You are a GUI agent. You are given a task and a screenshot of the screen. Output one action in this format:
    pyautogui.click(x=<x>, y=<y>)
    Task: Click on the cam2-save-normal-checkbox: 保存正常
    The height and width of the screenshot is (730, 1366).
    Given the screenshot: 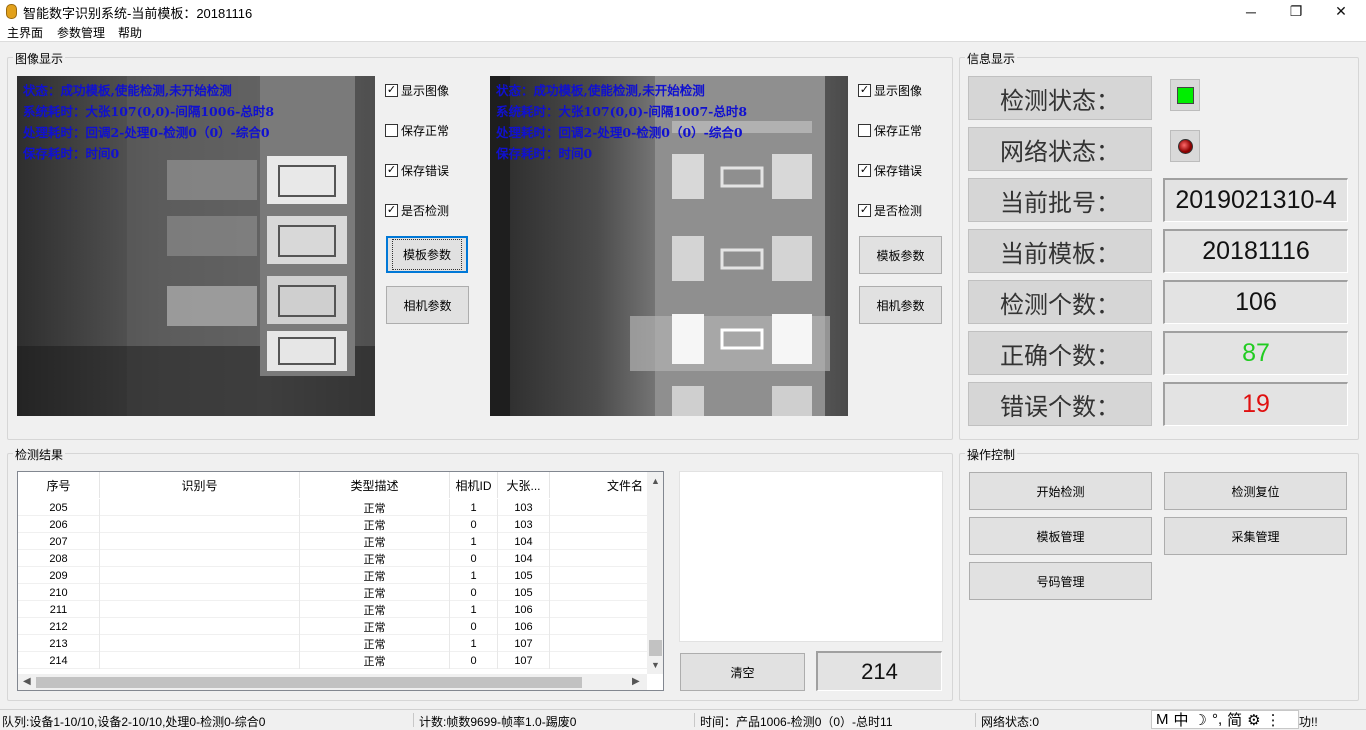 What is the action you would take?
    pyautogui.click(x=890, y=130)
    